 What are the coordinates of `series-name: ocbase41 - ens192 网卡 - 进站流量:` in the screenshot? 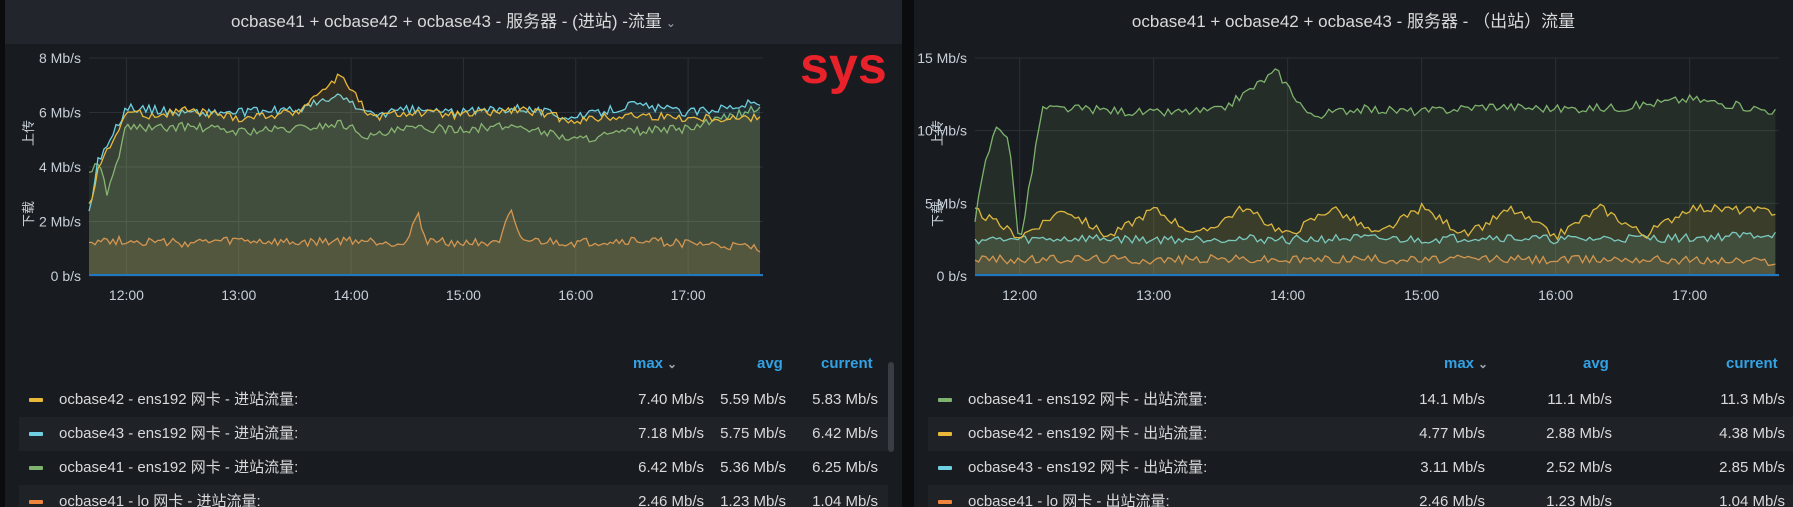 It's located at (178, 468).